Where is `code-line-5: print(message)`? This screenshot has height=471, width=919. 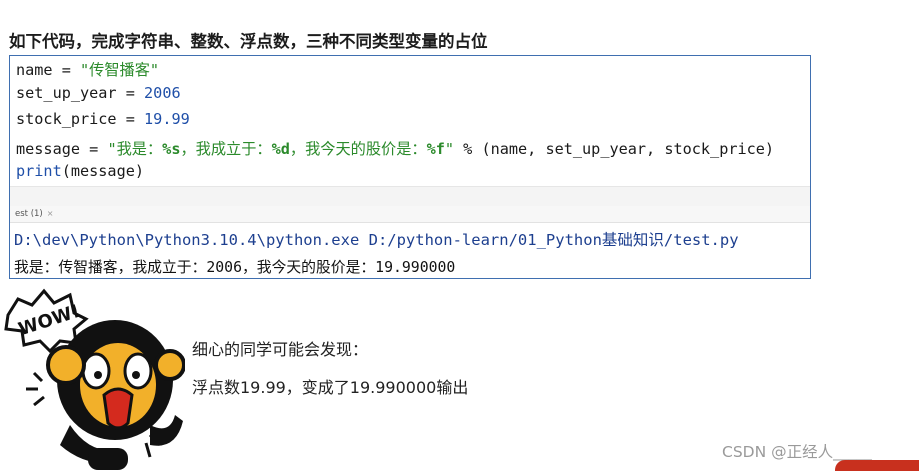 code-line-5: print(message) is located at coordinates (80, 171).